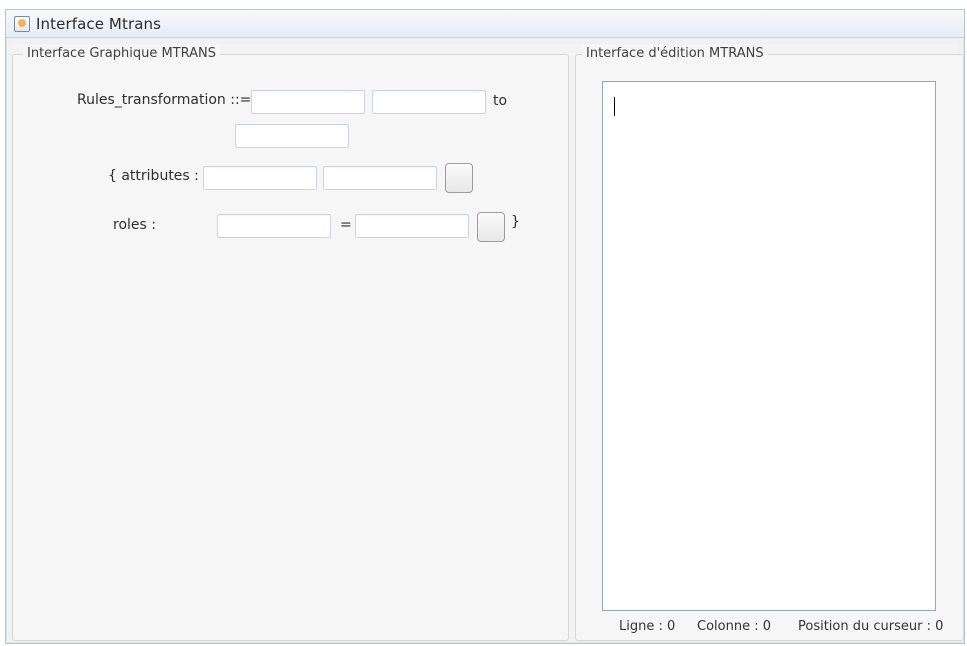 This screenshot has width=967, height=646. I want to click on attribute-name-field, so click(260, 178).